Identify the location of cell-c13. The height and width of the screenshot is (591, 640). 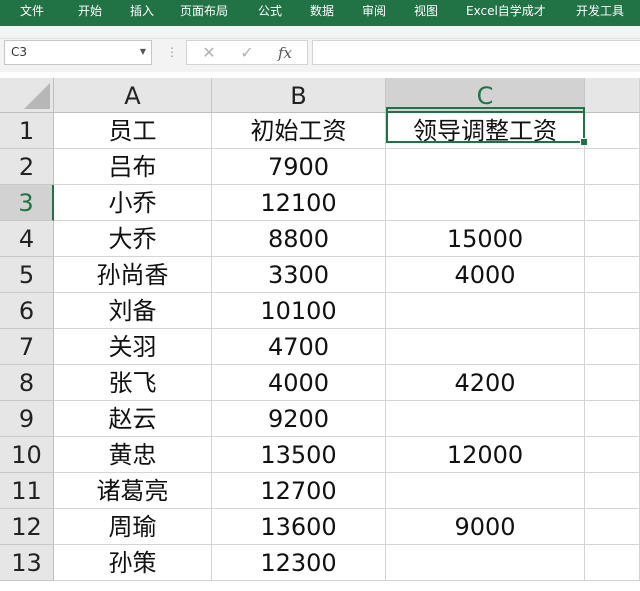
(485, 563).